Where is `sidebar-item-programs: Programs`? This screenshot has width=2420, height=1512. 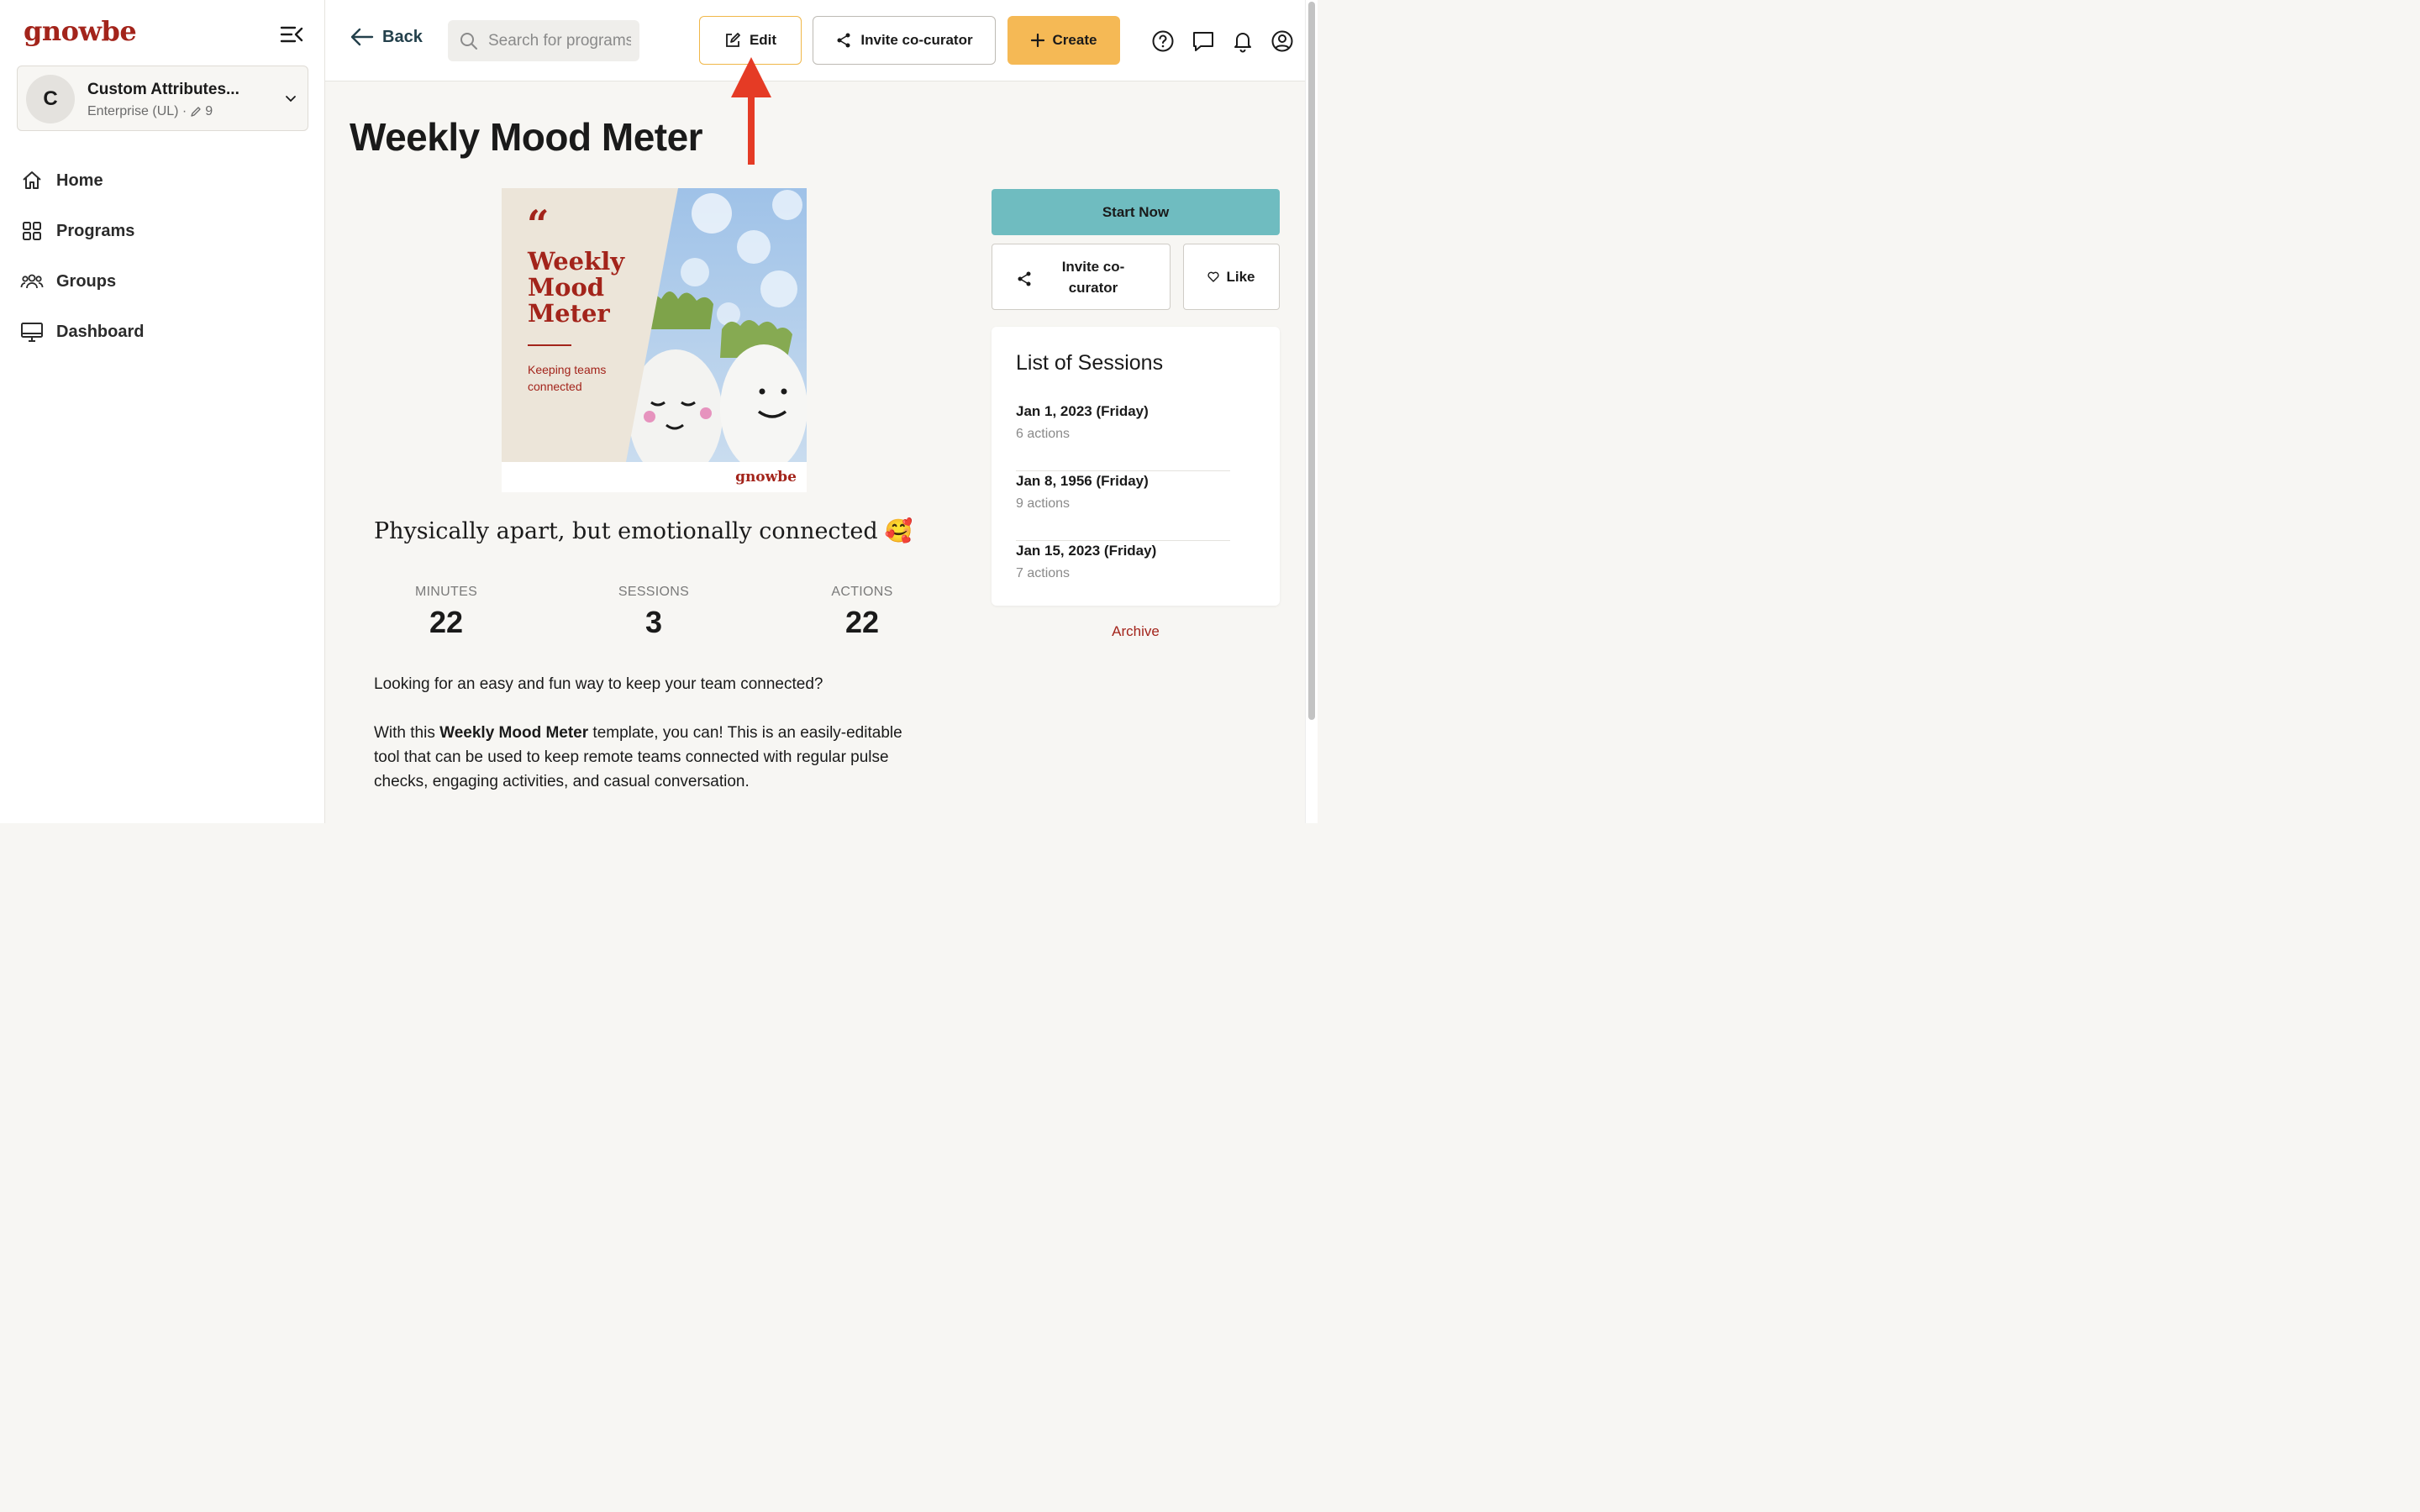 sidebar-item-programs: Programs is located at coordinates (162, 231).